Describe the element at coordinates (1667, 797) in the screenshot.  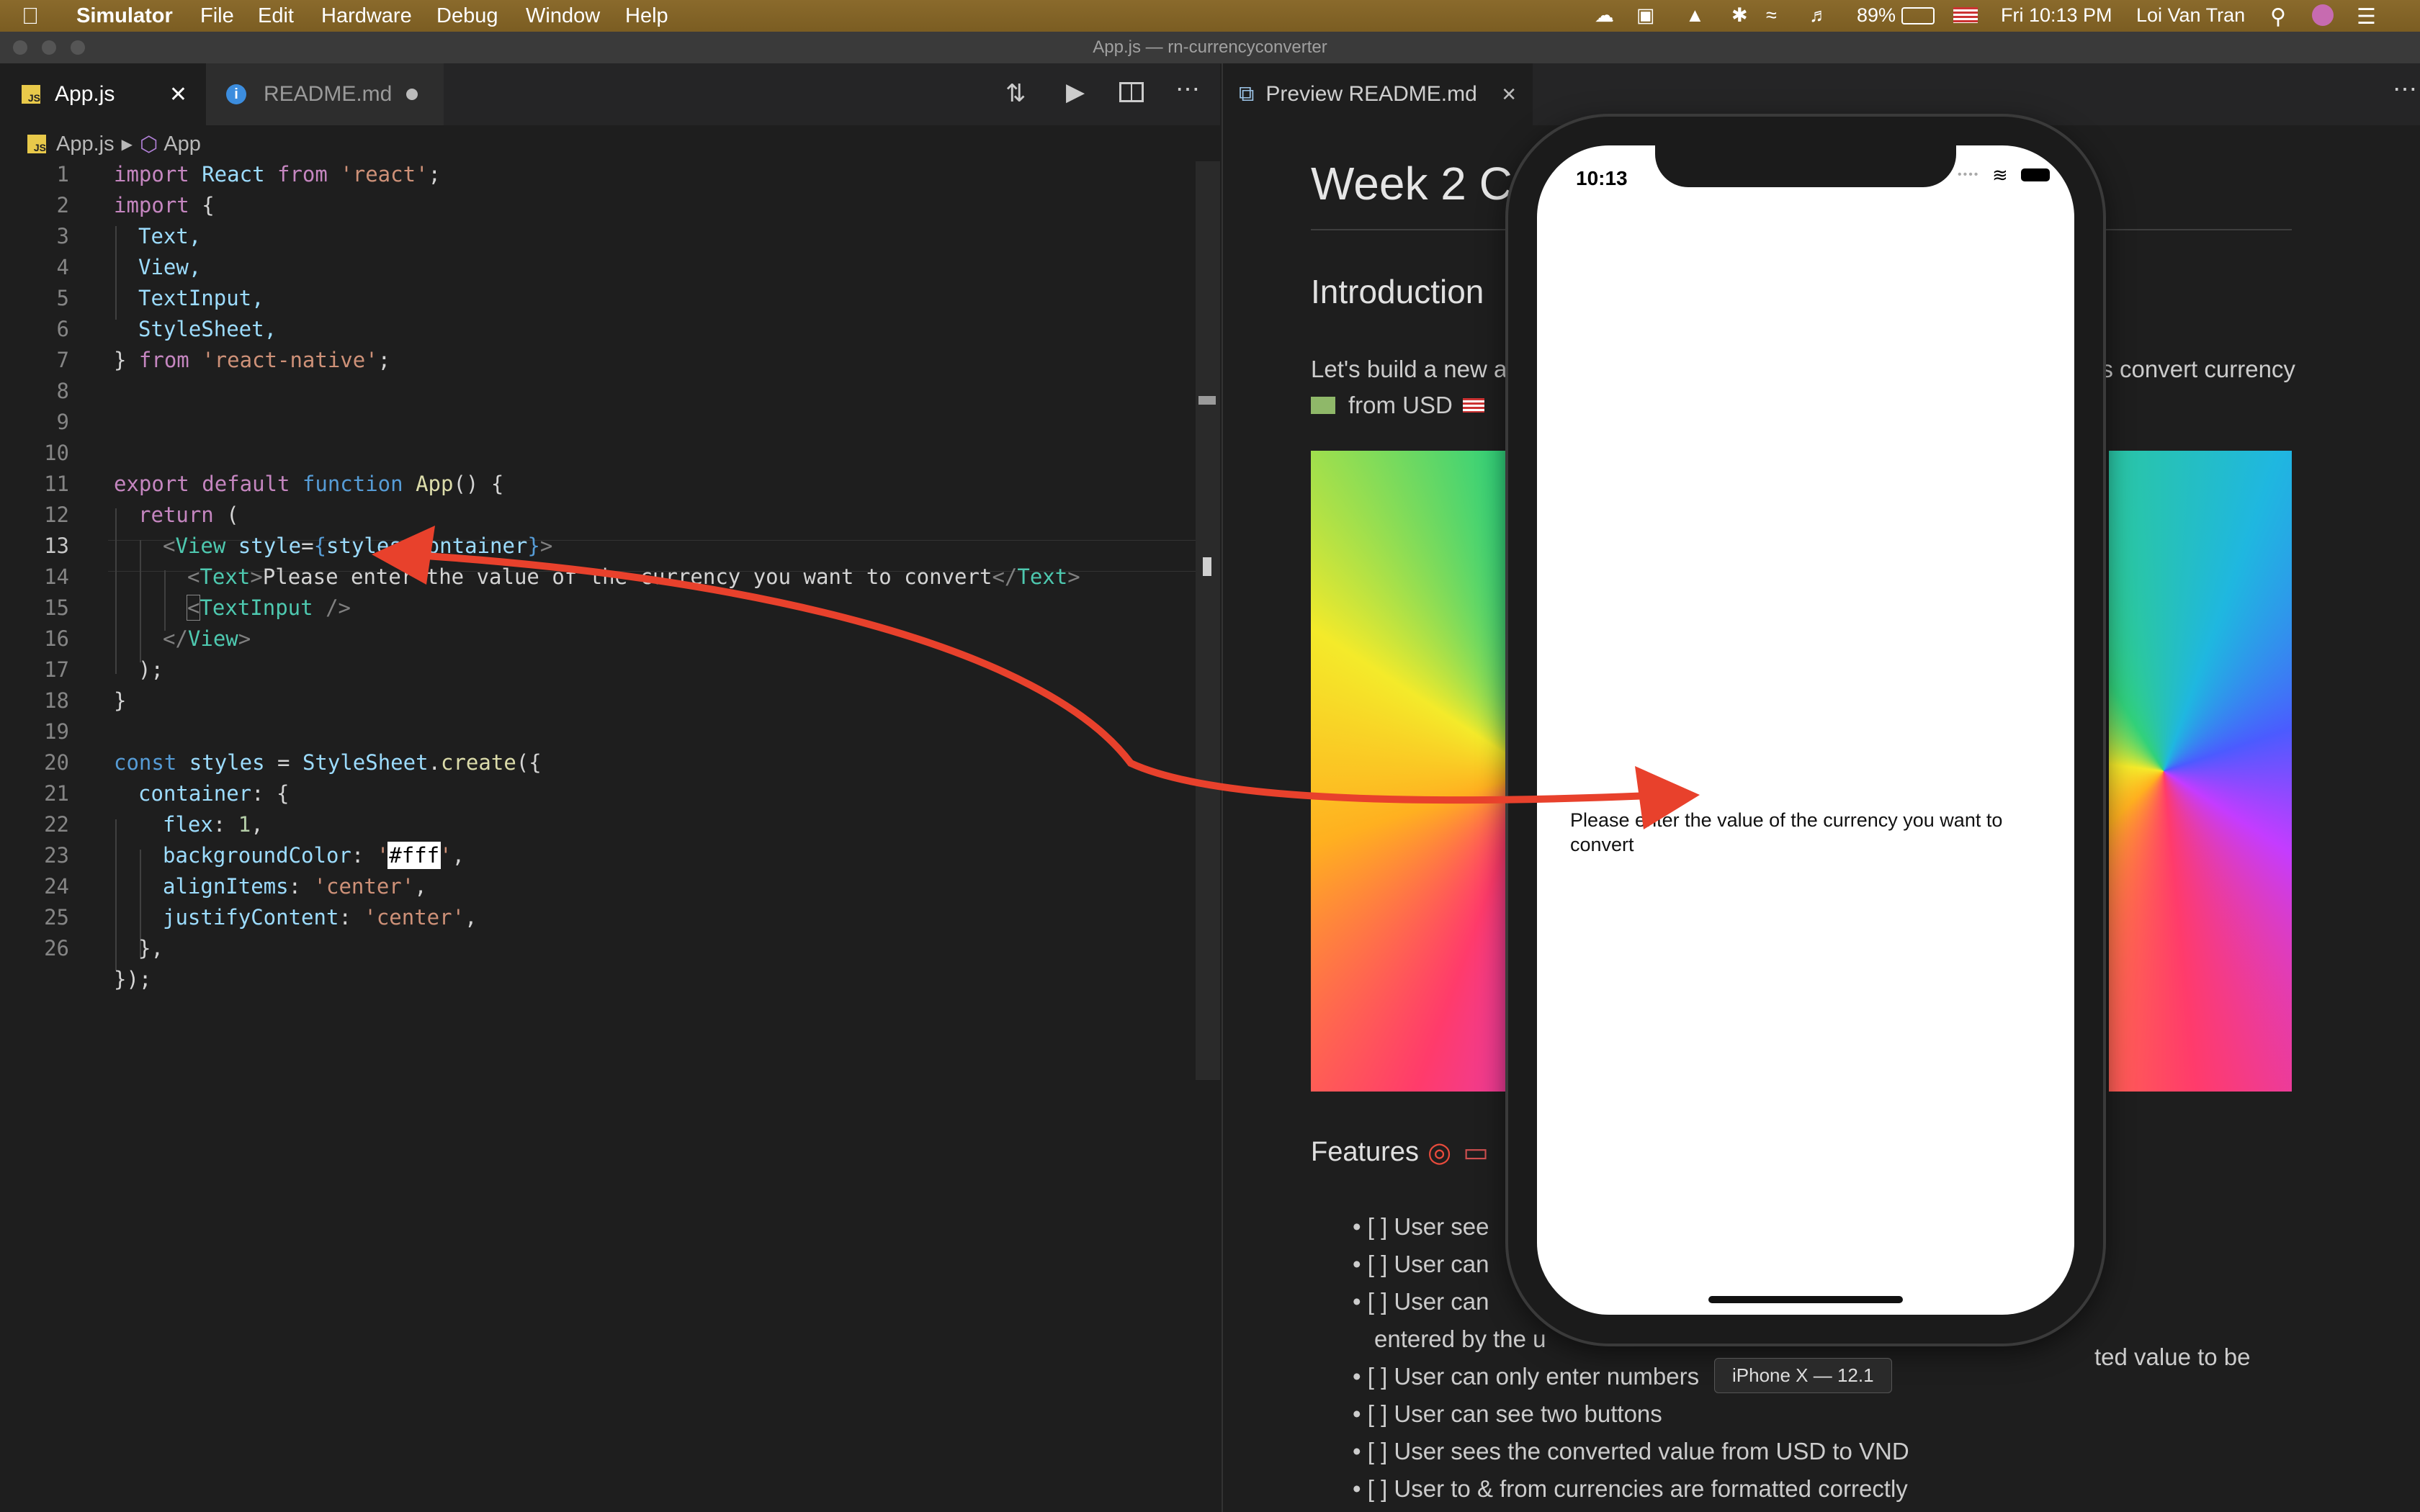
I see `arrow-head-right` at that location.